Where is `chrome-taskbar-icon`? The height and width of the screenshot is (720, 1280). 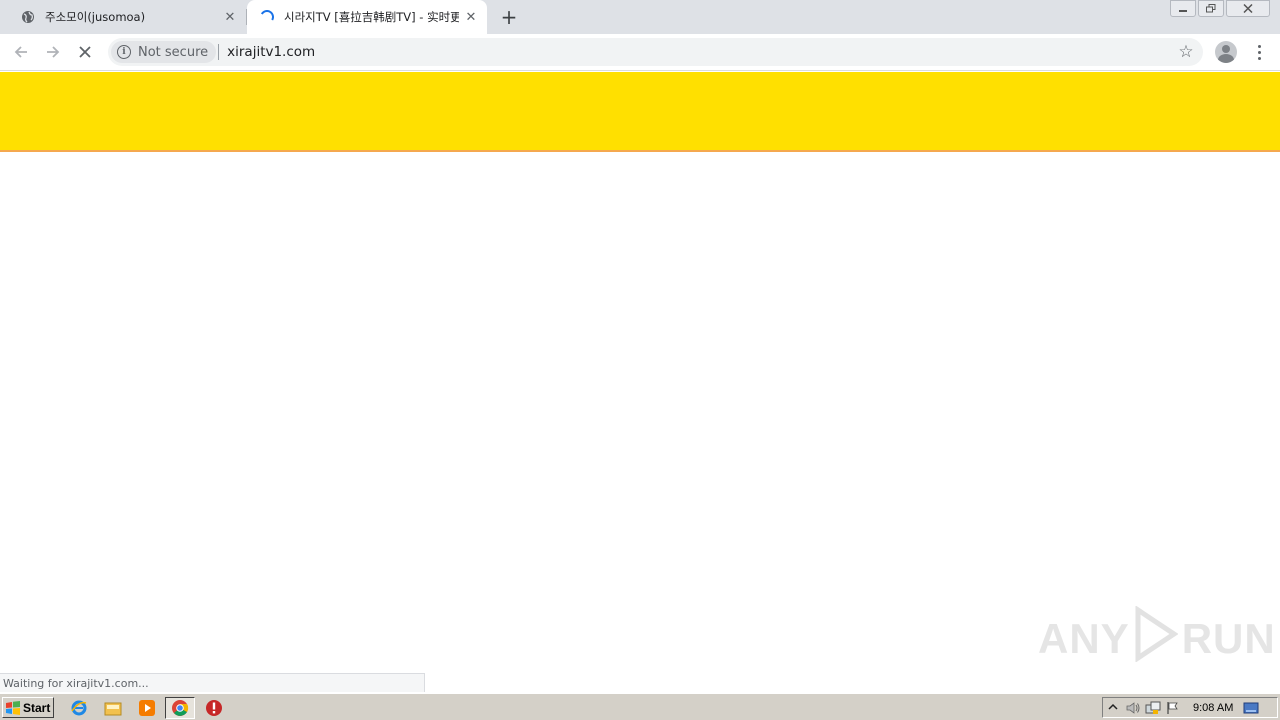 chrome-taskbar-icon is located at coordinates (180, 708).